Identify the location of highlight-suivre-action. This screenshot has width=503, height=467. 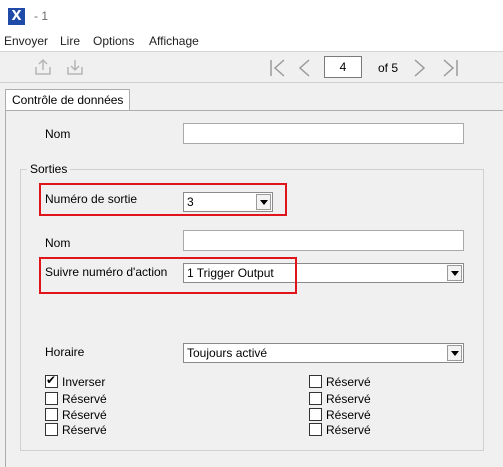
(168, 275).